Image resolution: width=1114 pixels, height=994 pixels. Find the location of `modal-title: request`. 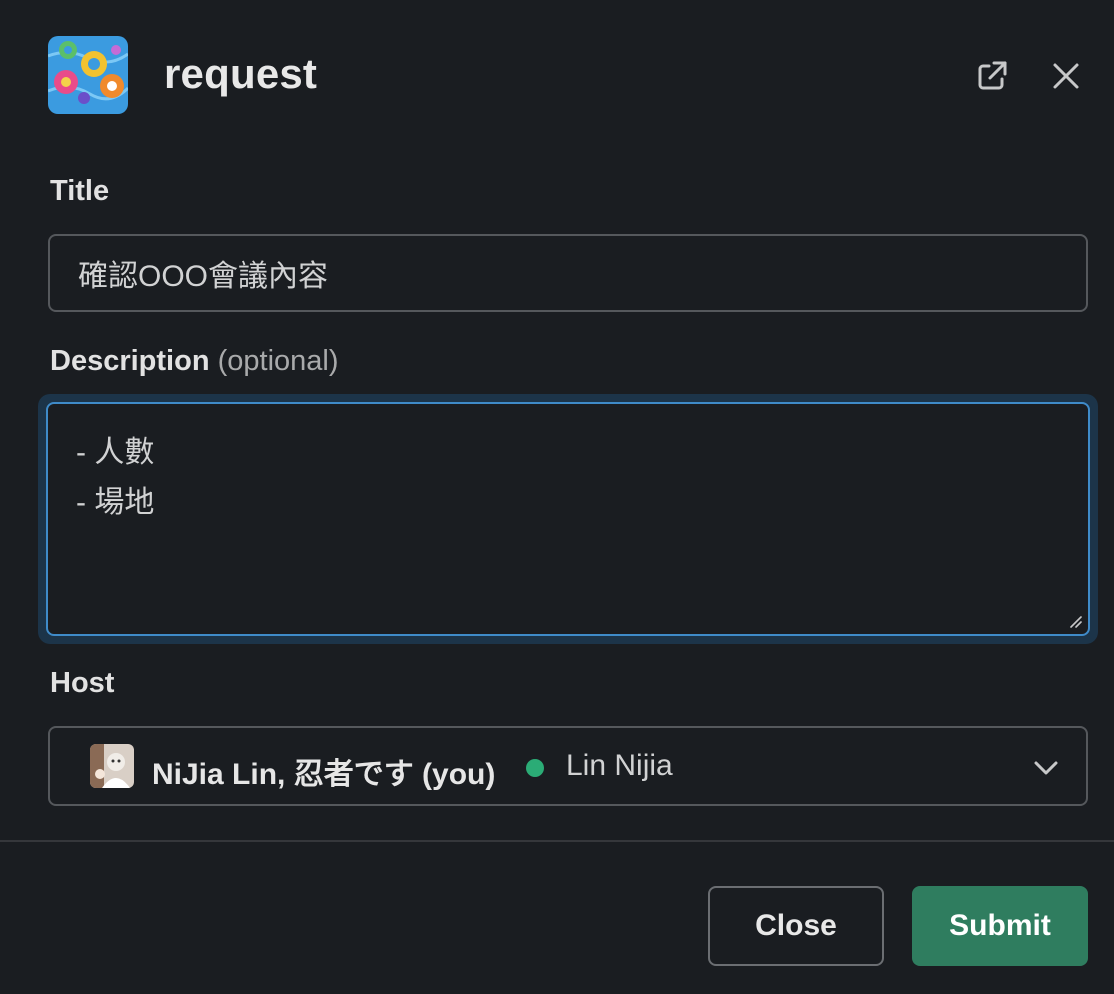

modal-title: request is located at coordinates (241, 73).